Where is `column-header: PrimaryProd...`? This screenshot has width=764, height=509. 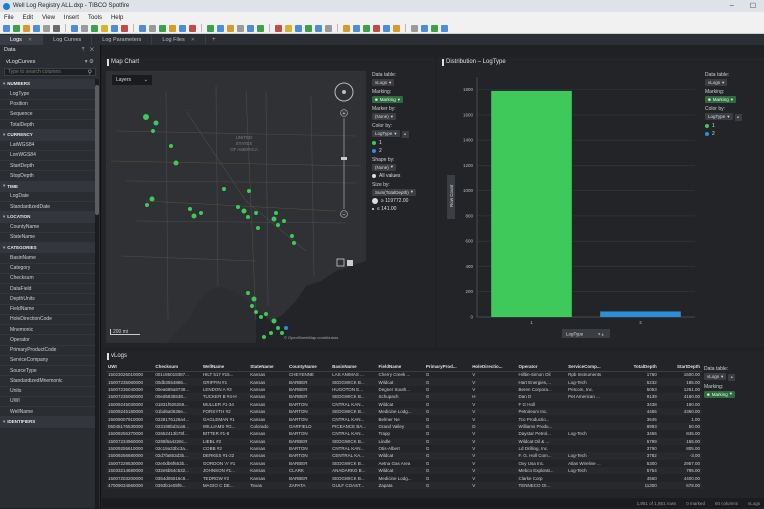 column-header: PrimaryProd... is located at coordinates (447, 367).